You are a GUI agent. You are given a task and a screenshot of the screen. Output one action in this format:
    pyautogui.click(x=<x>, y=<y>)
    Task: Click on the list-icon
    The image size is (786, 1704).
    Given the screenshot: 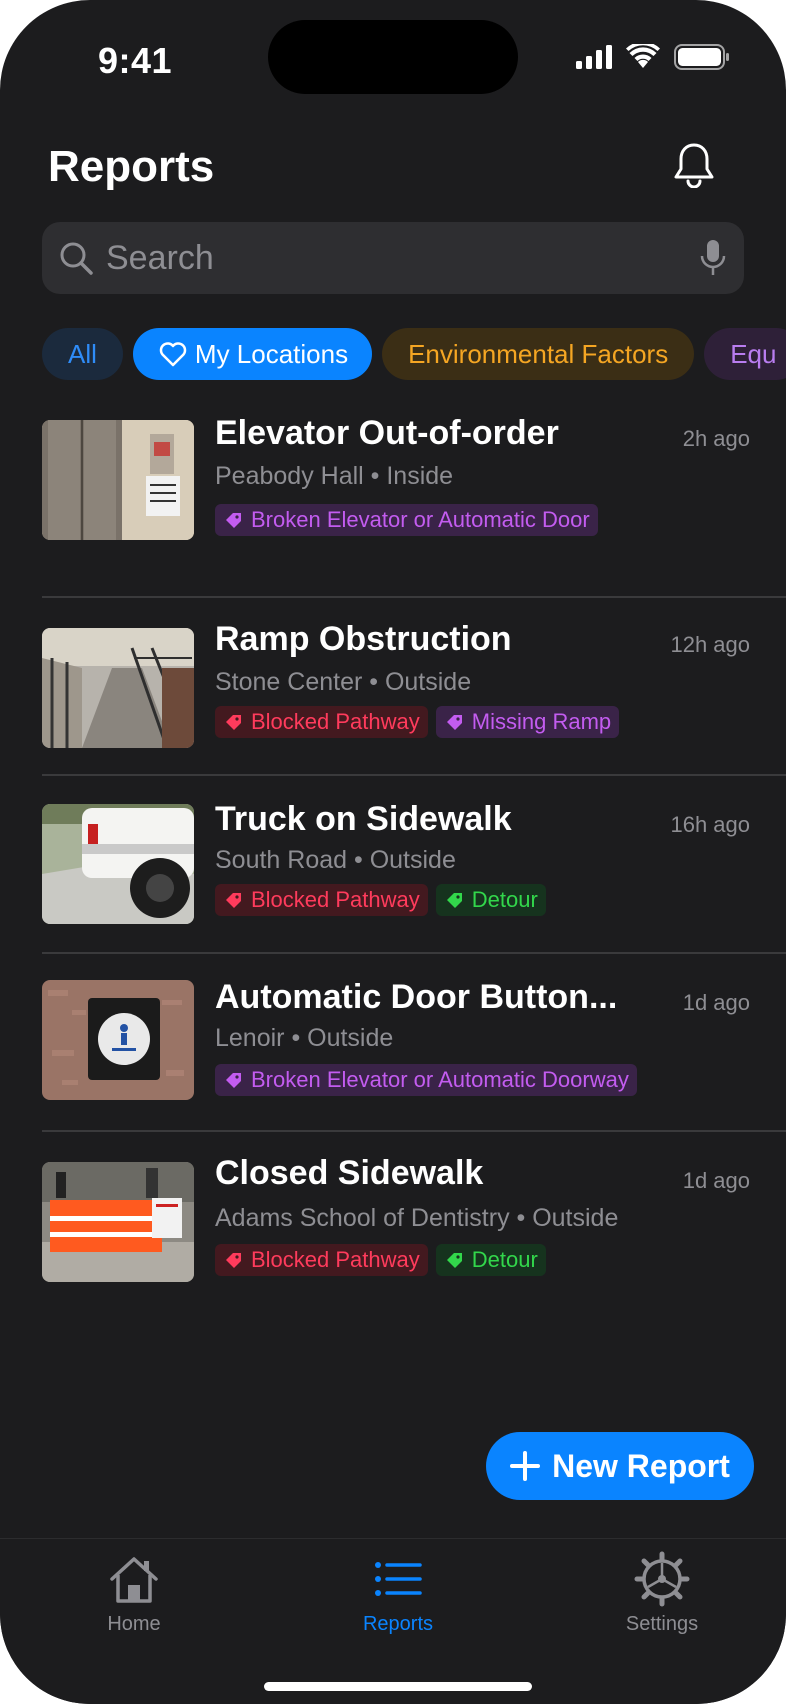 What is the action you would take?
    pyautogui.click(x=398, y=1579)
    